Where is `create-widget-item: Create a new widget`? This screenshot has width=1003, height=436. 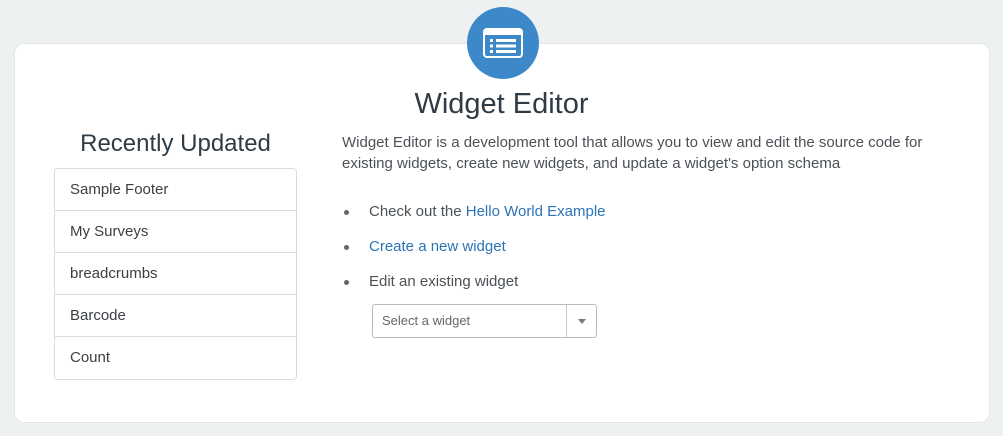
create-widget-item: Create a new widget is located at coordinates (474, 252).